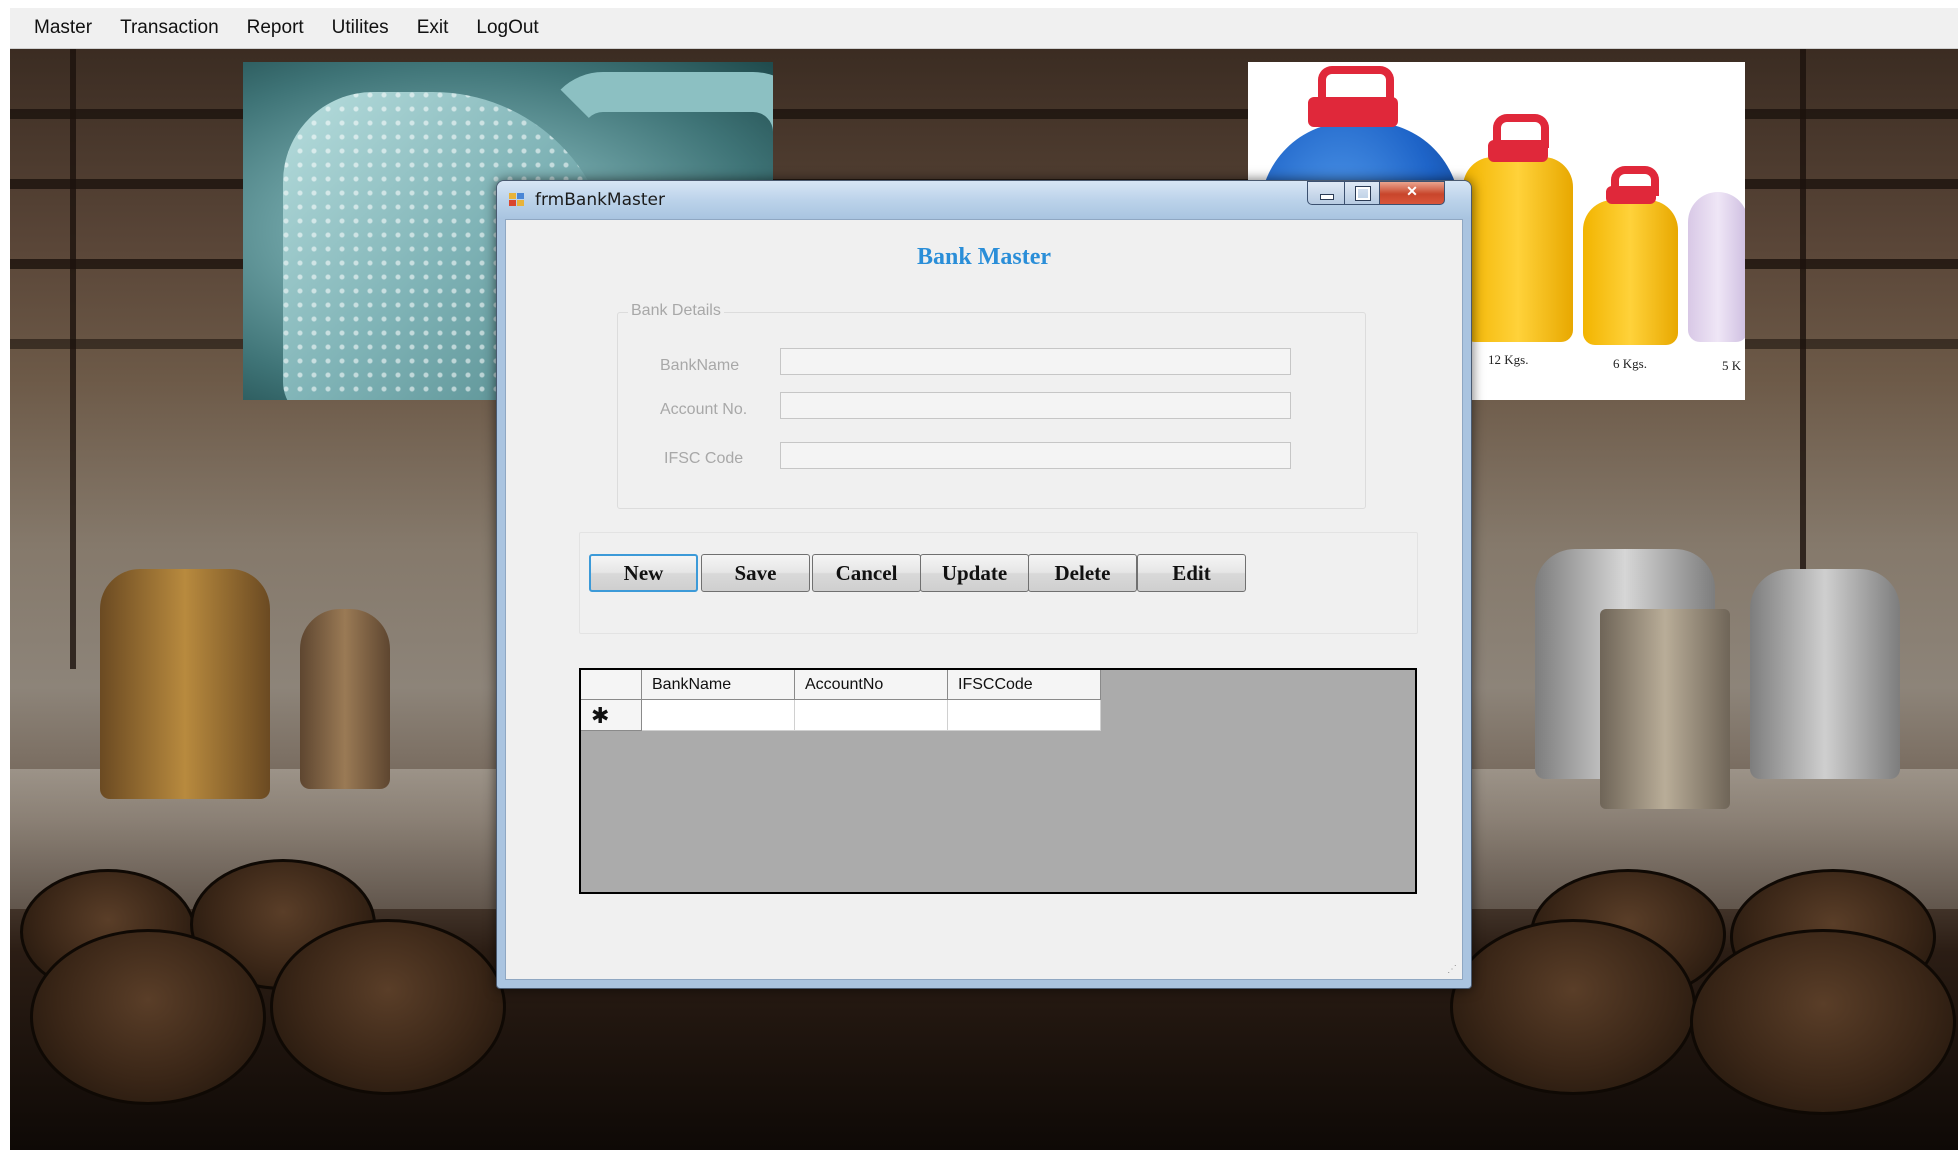  Describe the element at coordinates (704, 458) in the screenshot. I see `ifsc-code-label: IFSC Code` at that location.